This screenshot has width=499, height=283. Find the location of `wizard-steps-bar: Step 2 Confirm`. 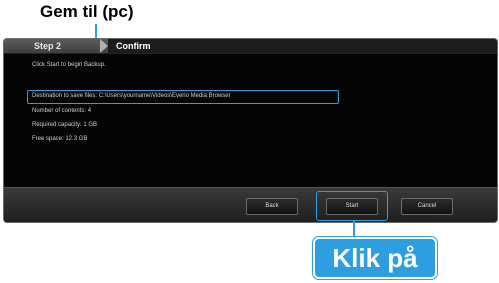

wizard-steps-bar: Step 2 Confirm is located at coordinates (250, 46).